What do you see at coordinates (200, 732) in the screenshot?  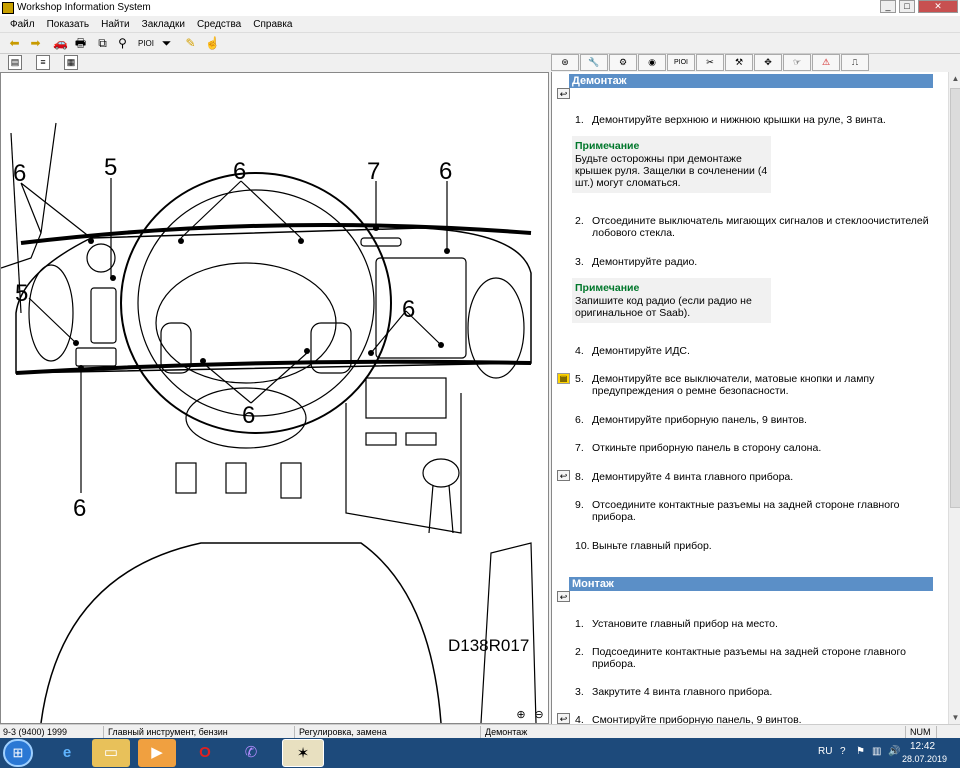 I see `status-component: Главный инструмент, бензин` at bounding box center [200, 732].